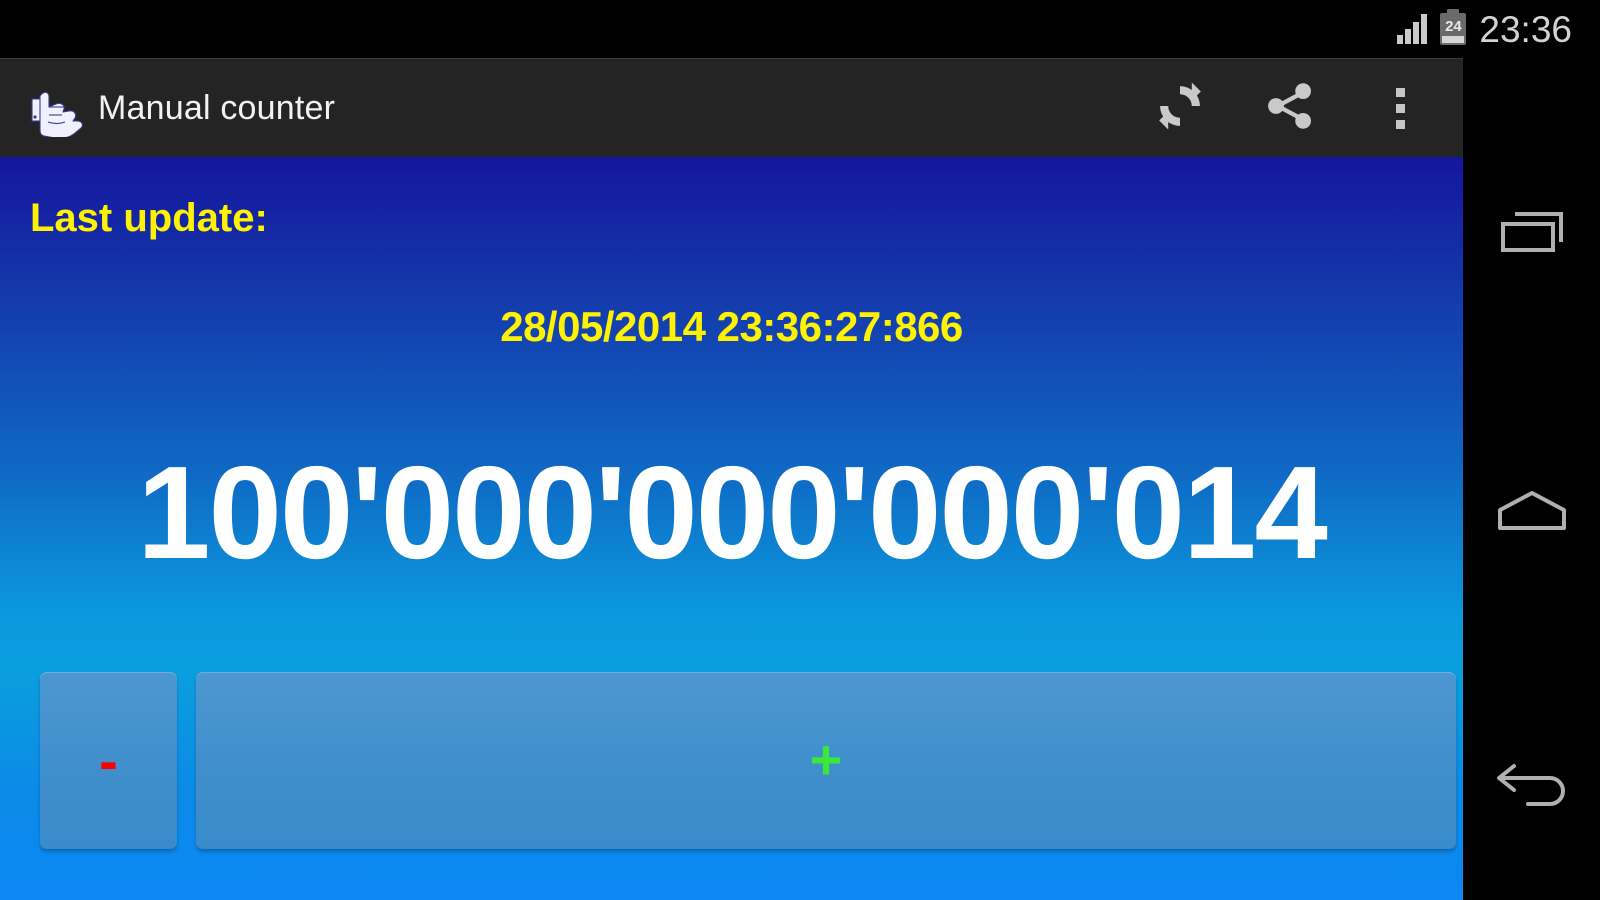 The image size is (1600, 900). I want to click on refresh-action-button, so click(1180, 108).